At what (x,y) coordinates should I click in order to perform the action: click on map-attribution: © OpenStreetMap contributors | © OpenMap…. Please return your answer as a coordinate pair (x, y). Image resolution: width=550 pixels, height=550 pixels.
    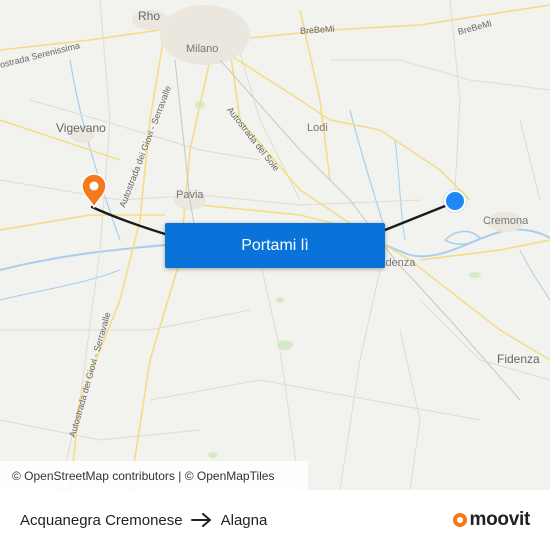
    Looking at the image, I should click on (154, 475).